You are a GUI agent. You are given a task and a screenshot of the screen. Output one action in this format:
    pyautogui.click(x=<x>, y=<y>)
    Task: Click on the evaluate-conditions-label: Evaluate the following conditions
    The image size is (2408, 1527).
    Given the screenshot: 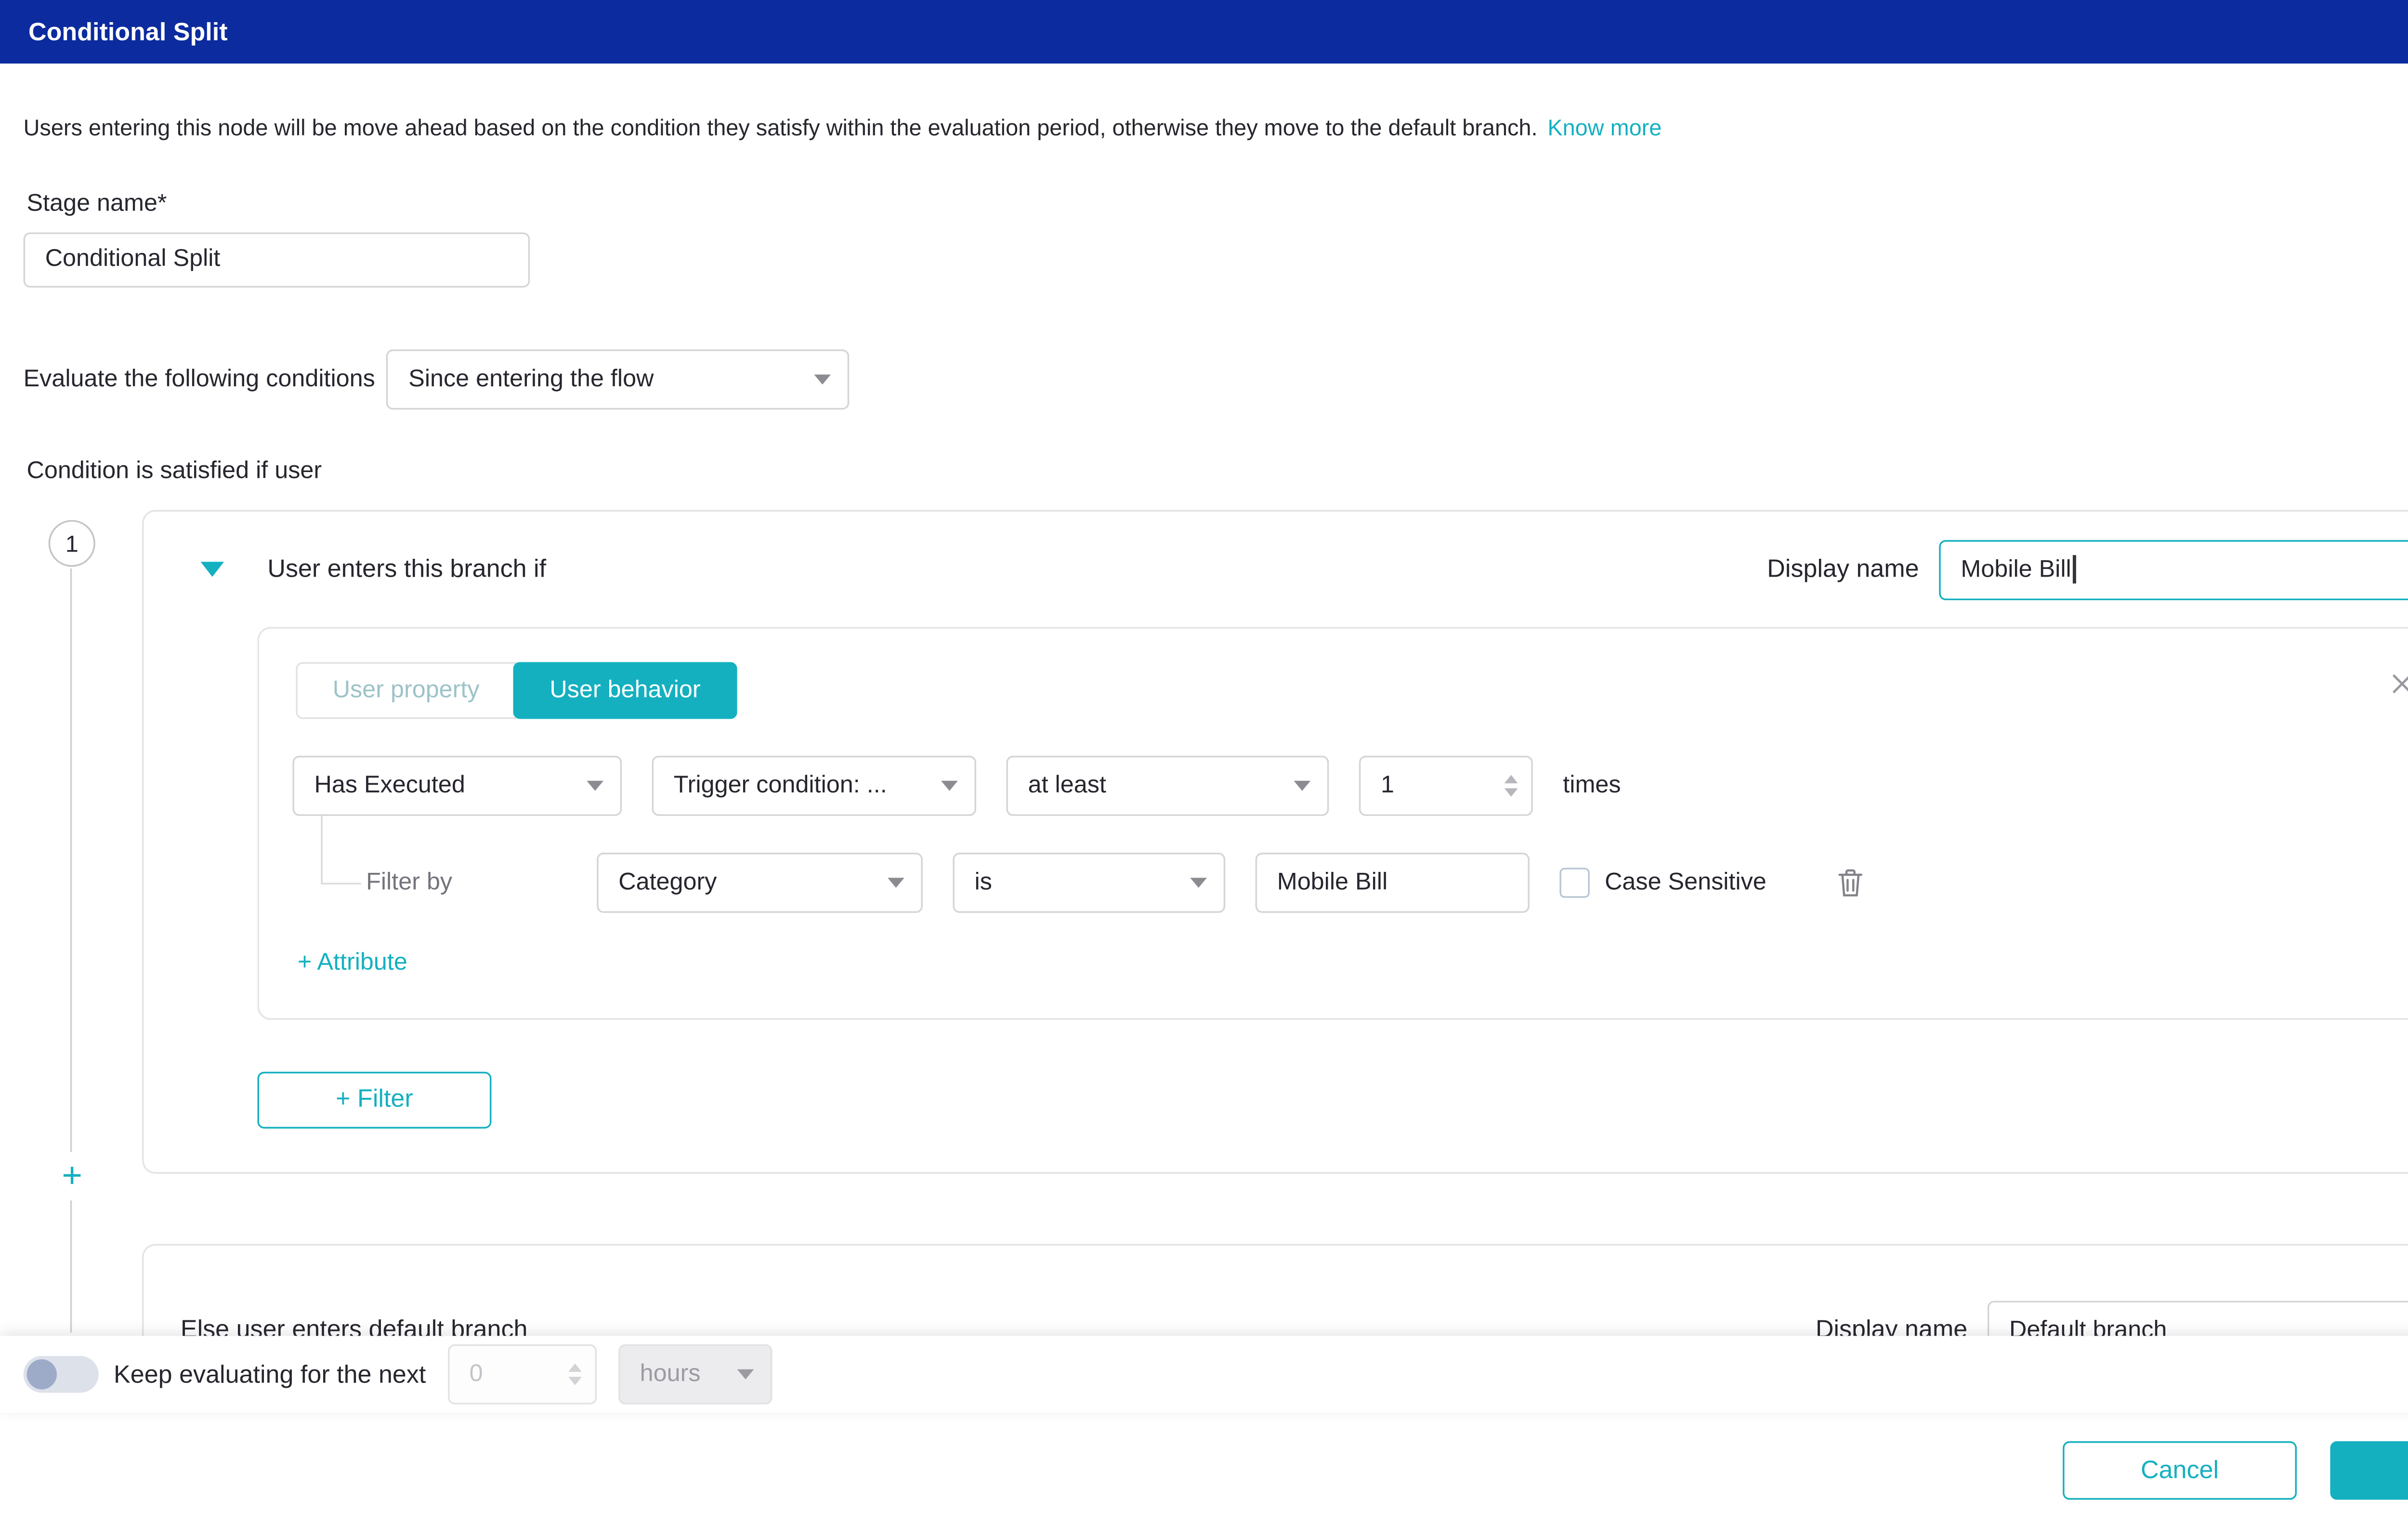 What is the action you would take?
    pyautogui.click(x=199, y=379)
    